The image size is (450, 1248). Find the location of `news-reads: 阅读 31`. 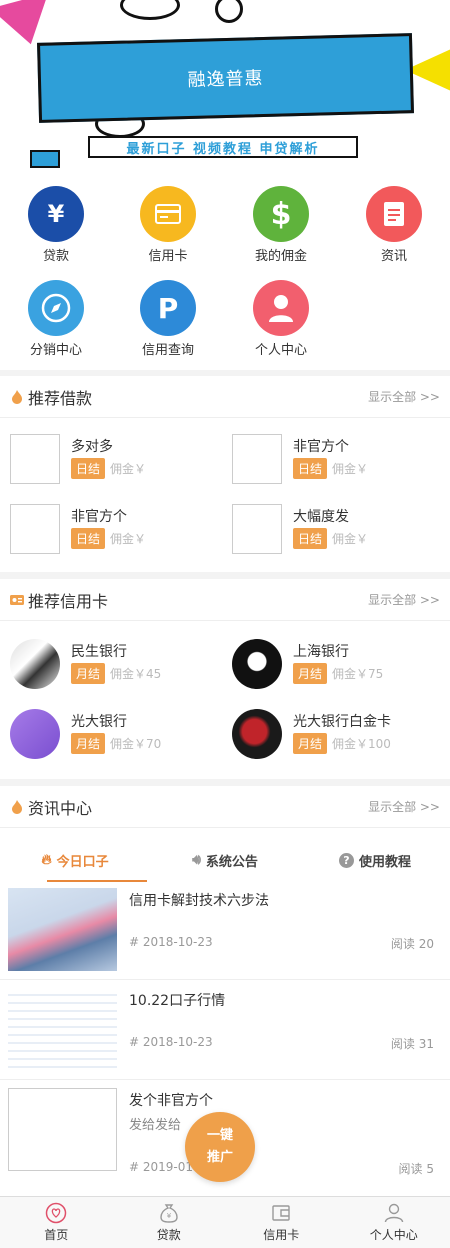

news-reads: 阅读 31 is located at coordinates (412, 1044).